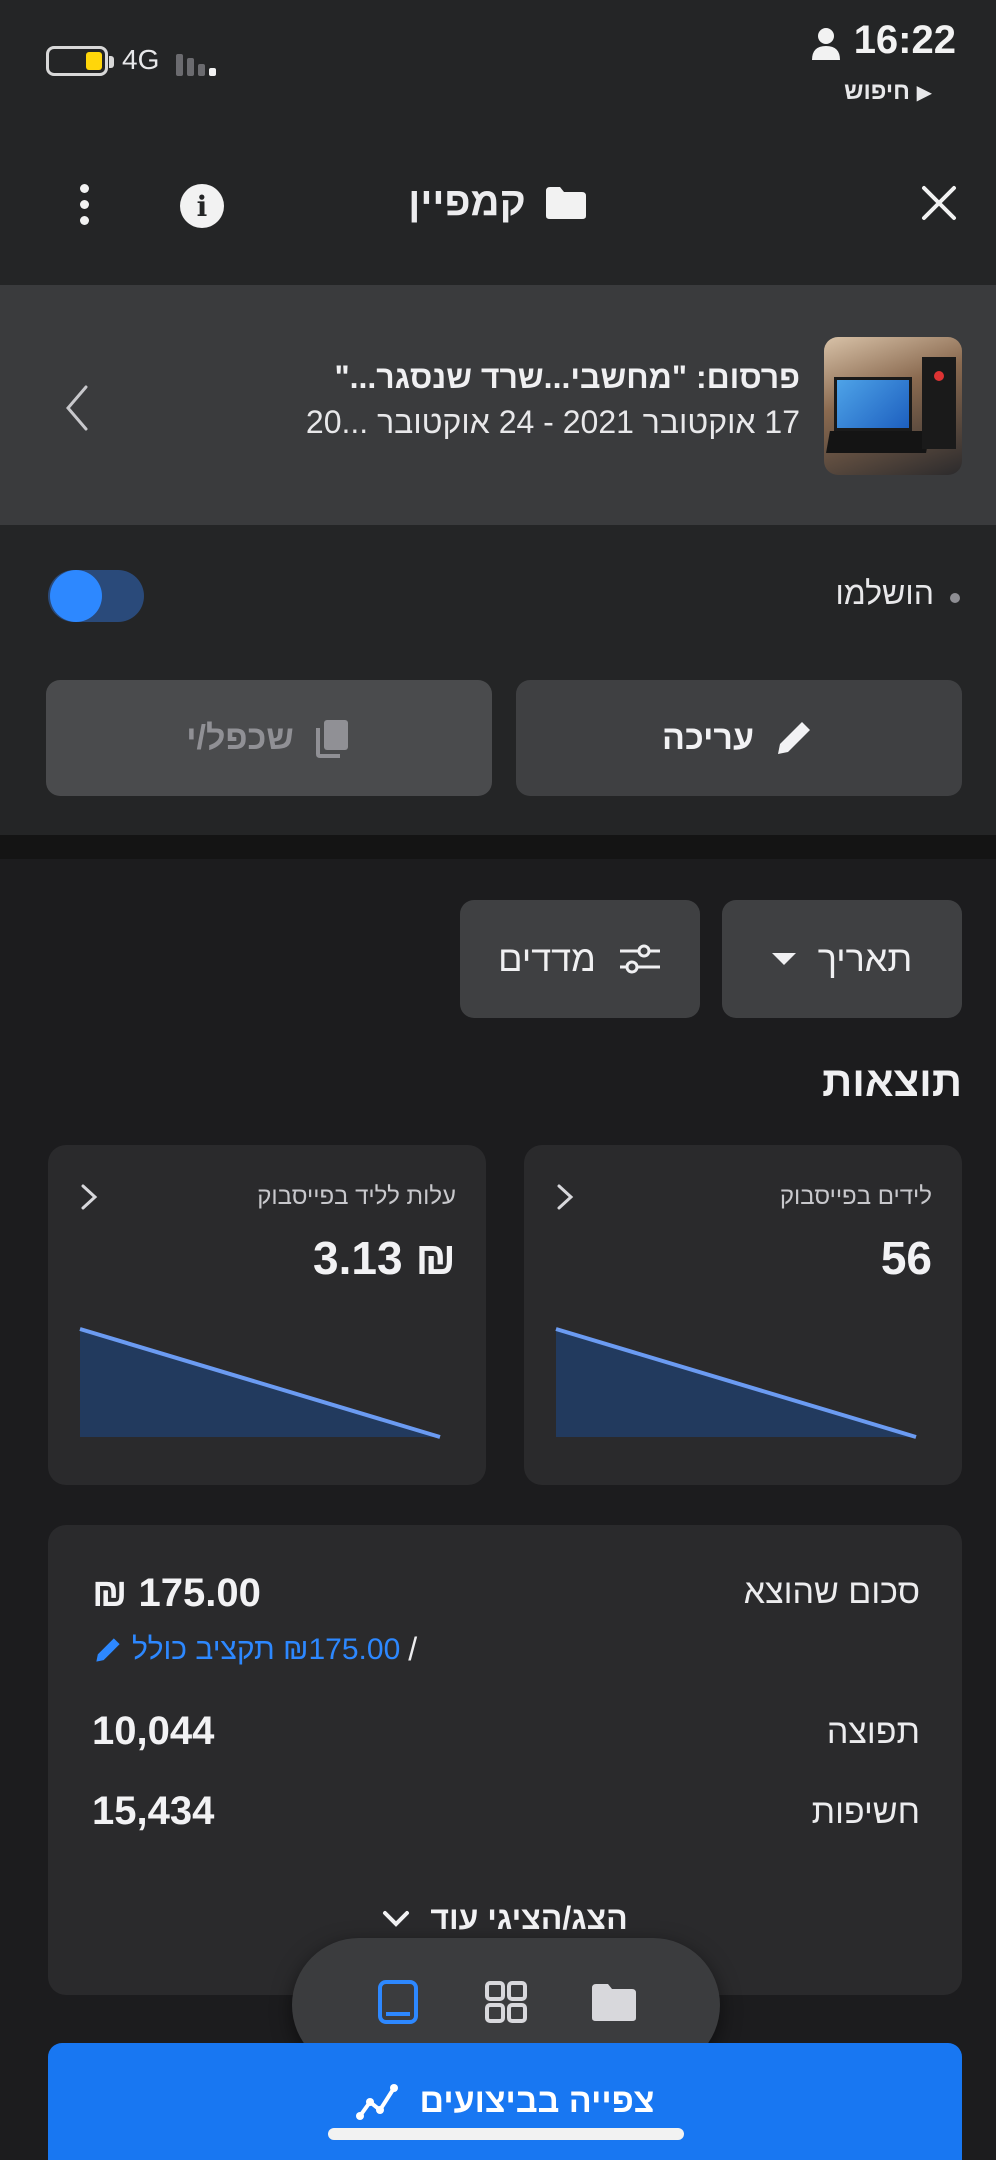 This screenshot has height=2160, width=996. What do you see at coordinates (498, 680) in the screenshot?
I see `status-section: הושלמו עריכה שכפל/י` at bounding box center [498, 680].